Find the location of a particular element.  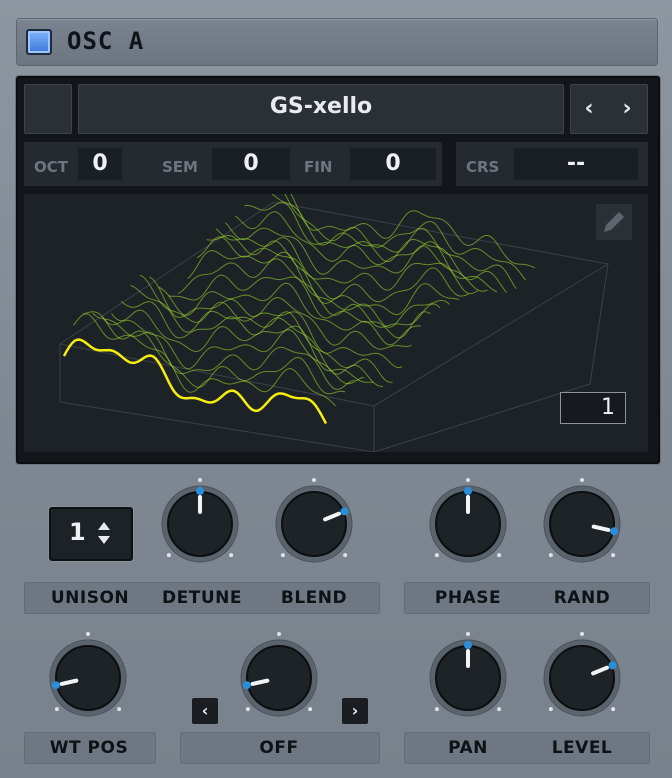

pan-knob is located at coordinates (468, 676).